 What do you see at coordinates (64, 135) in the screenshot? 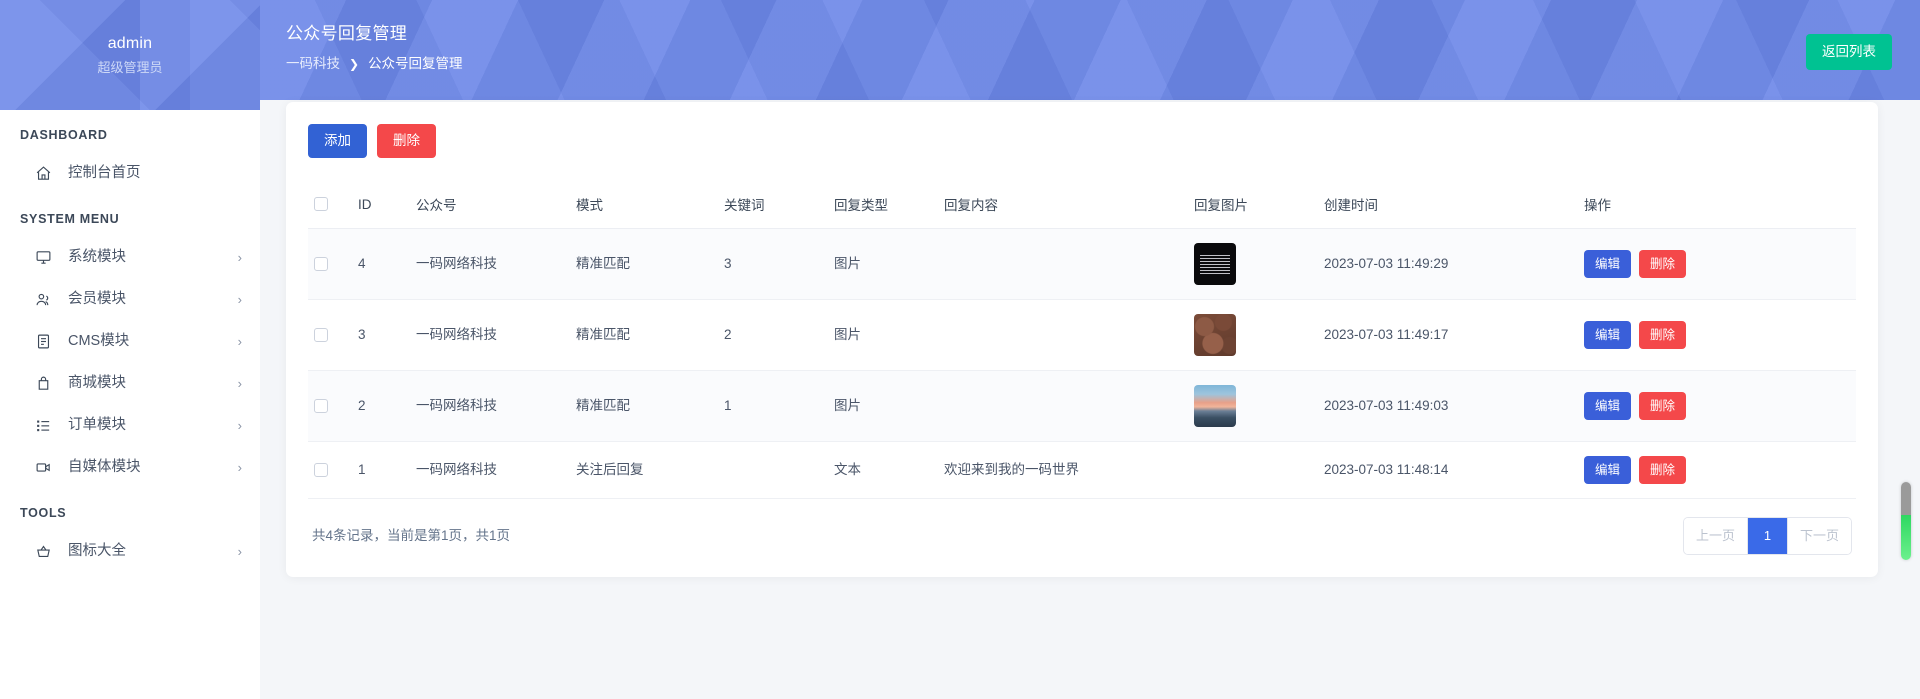
I see `nav-section-title-dashboard: DASHBOARD` at bounding box center [64, 135].